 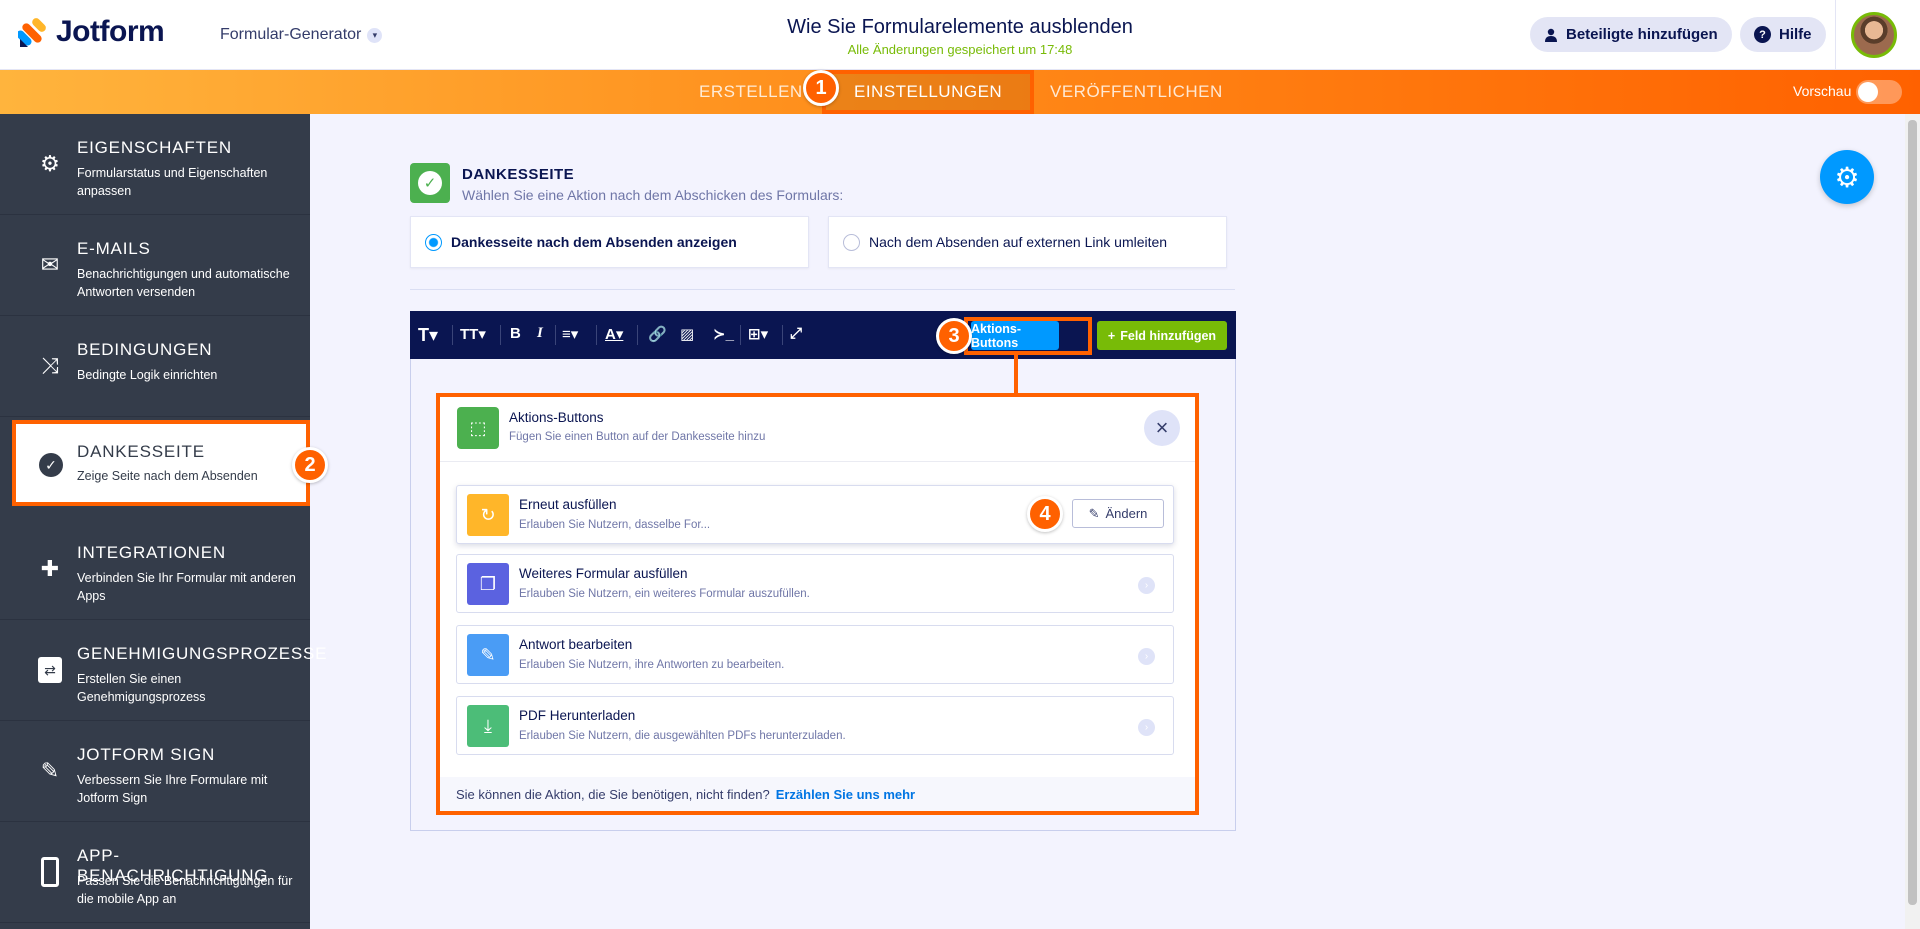 I want to click on option-show-thankyou: Dankesseite nach dem Absenden anzeigen, so click(x=609, y=242).